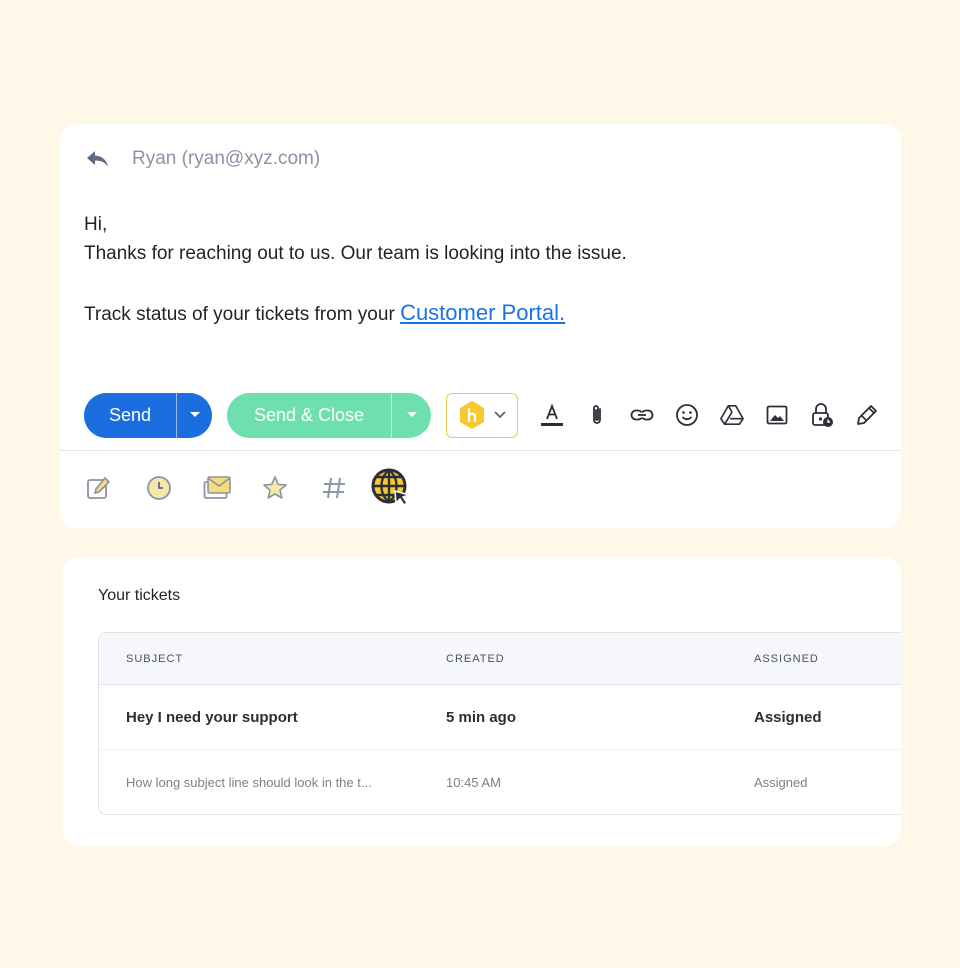 This screenshot has height=968, width=960. I want to click on note-icon, so click(99, 488).